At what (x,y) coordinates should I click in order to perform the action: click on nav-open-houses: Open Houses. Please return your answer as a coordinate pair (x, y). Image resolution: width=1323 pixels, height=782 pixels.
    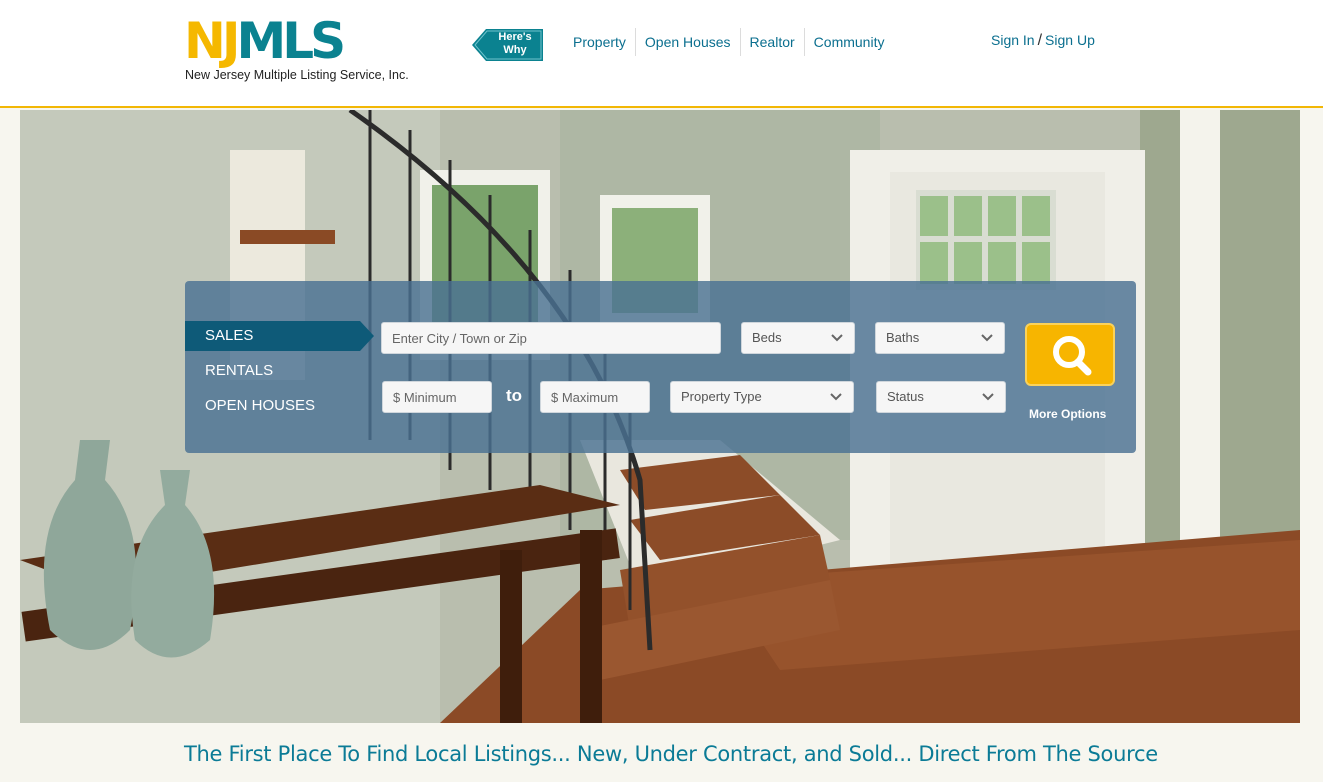
    Looking at the image, I should click on (687, 42).